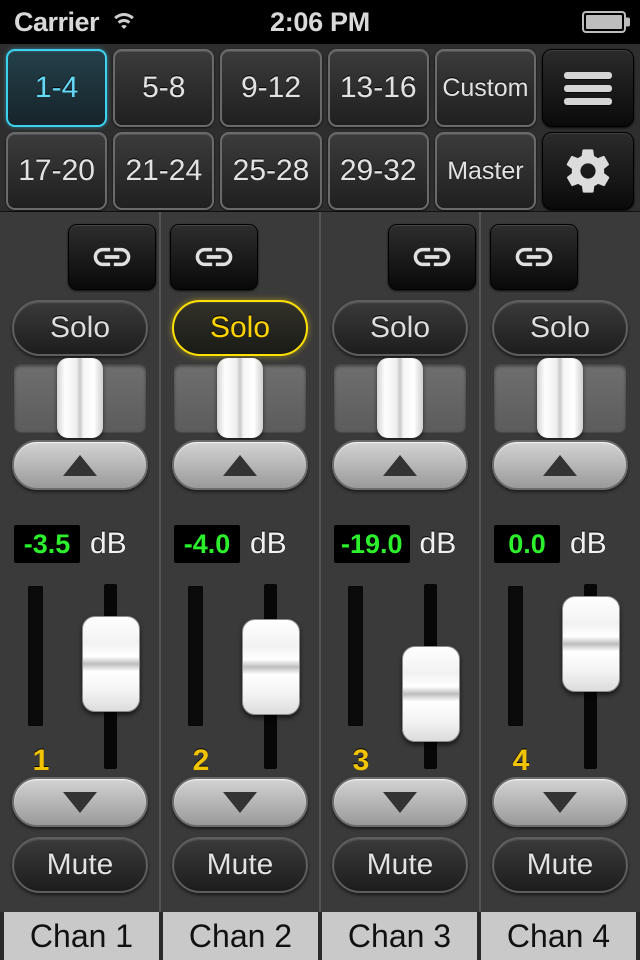 The image size is (640, 960). Describe the element at coordinates (361, 760) in the screenshot. I see `channel-number-3: 3` at that location.